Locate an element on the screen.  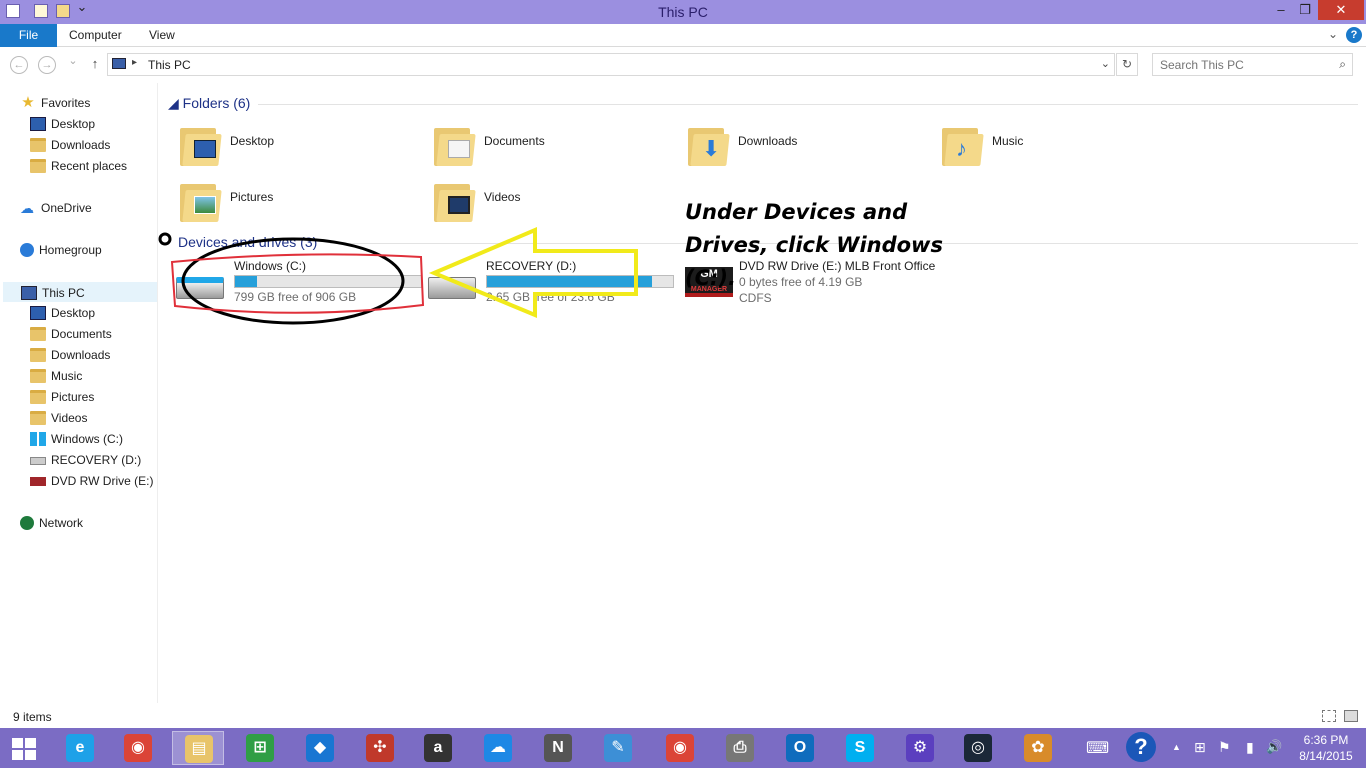
devices-group-header: Devices and drives (3) is located at coordinates (242, 242).